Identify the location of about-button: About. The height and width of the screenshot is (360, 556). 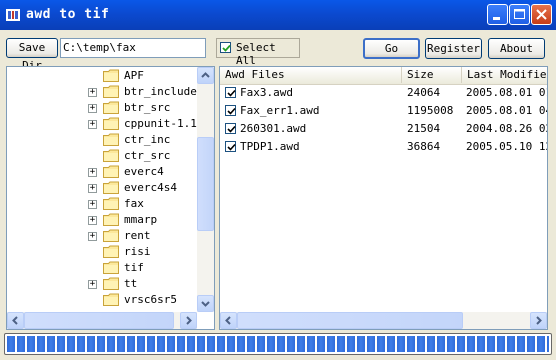
(516, 48).